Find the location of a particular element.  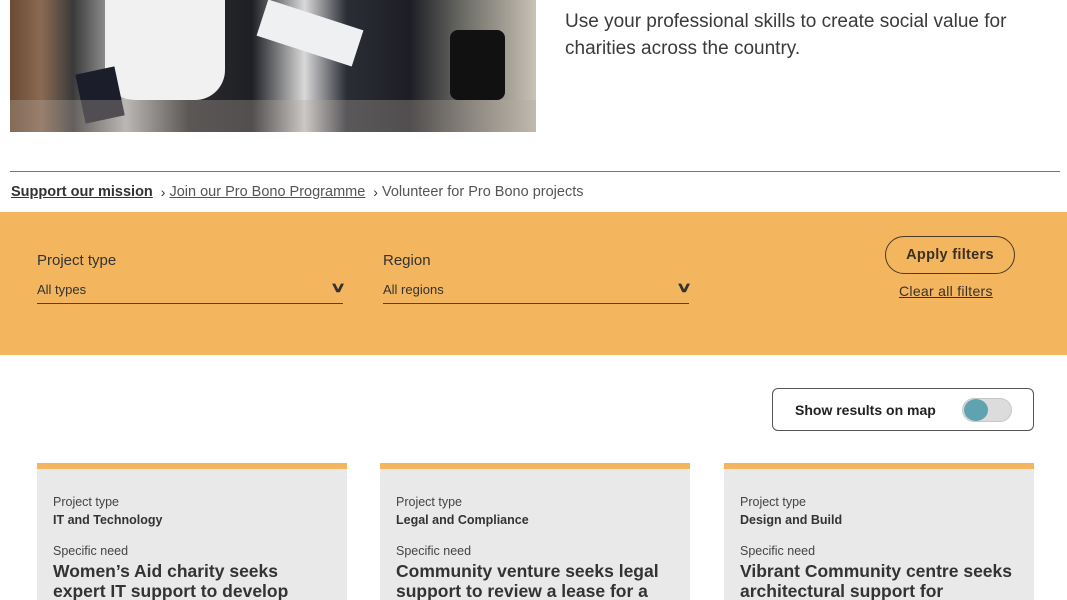

section-divider is located at coordinates (535, 171).